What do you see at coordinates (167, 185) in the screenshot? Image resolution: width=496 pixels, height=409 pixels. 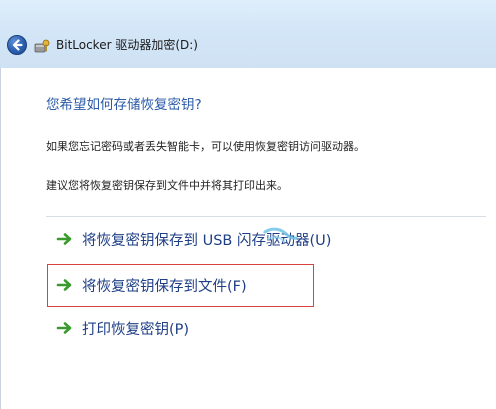 I see `recommendation-text: 建议您将恢复密钥保存到文件中并将其打印出来。` at bounding box center [167, 185].